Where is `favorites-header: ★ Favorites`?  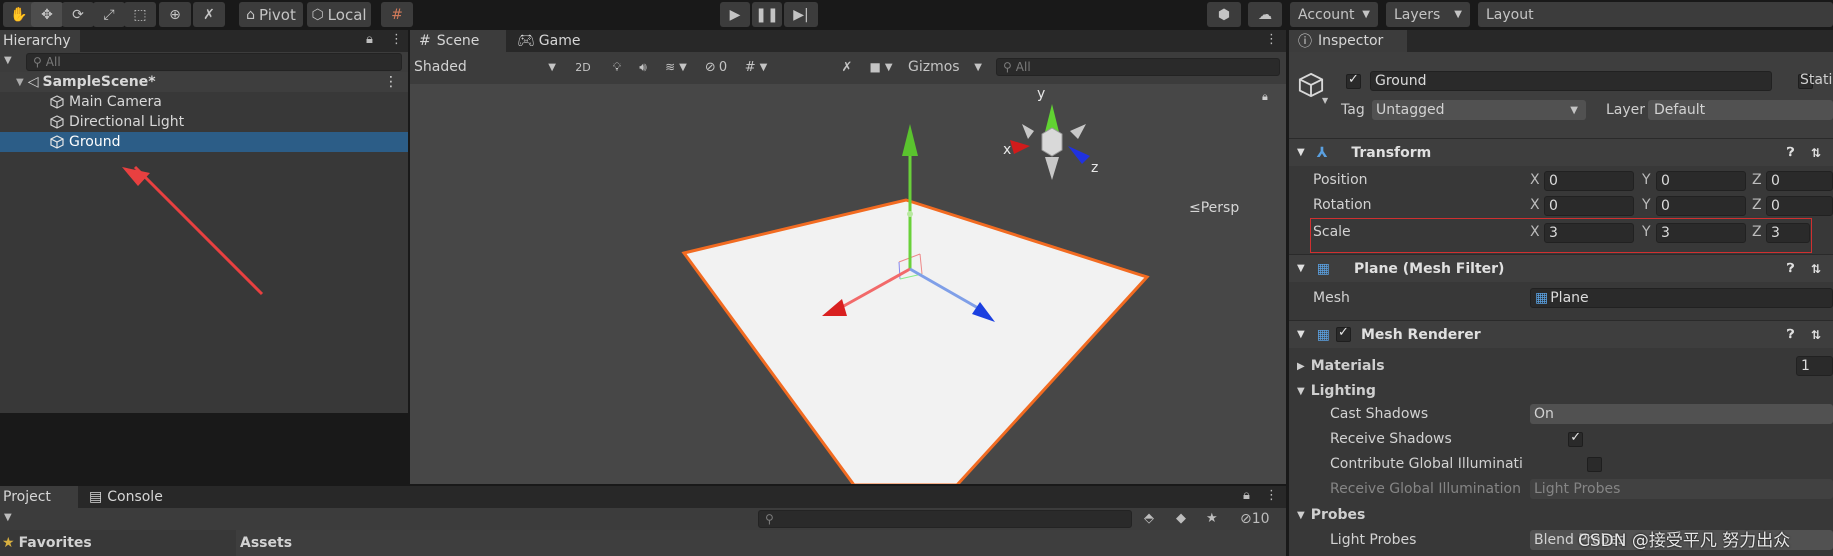
favorites-header: ★ Favorites is located at coordinates (117, 543).